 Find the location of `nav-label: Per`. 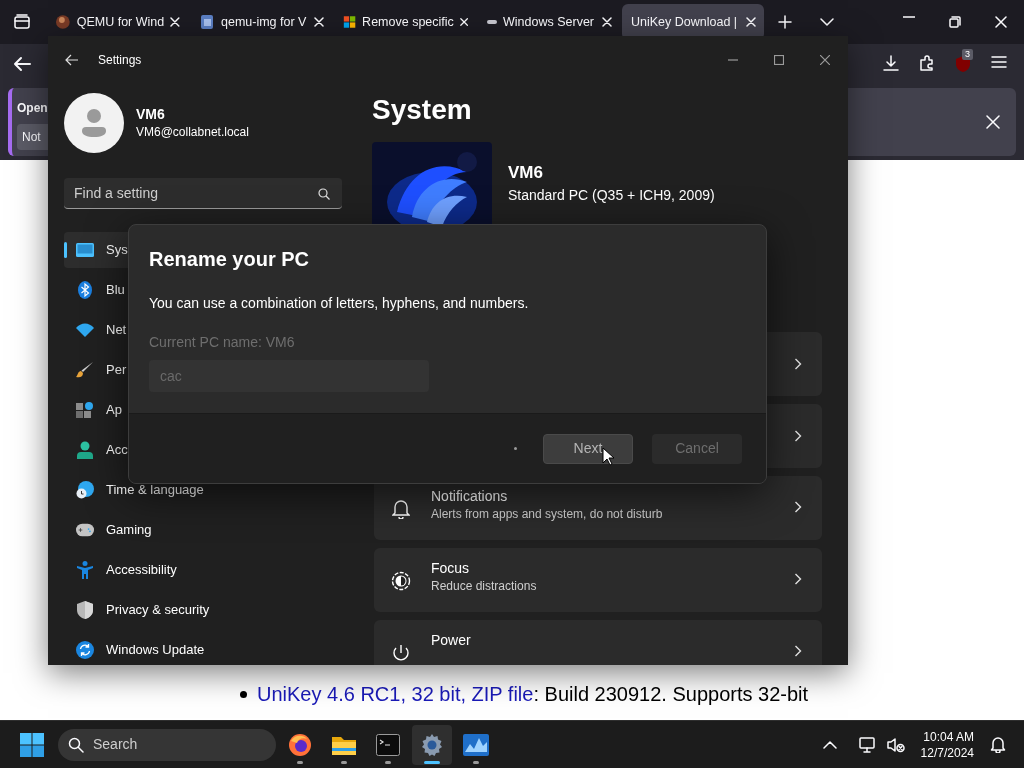

nav-label: Per is located at coordinates (116, 370).